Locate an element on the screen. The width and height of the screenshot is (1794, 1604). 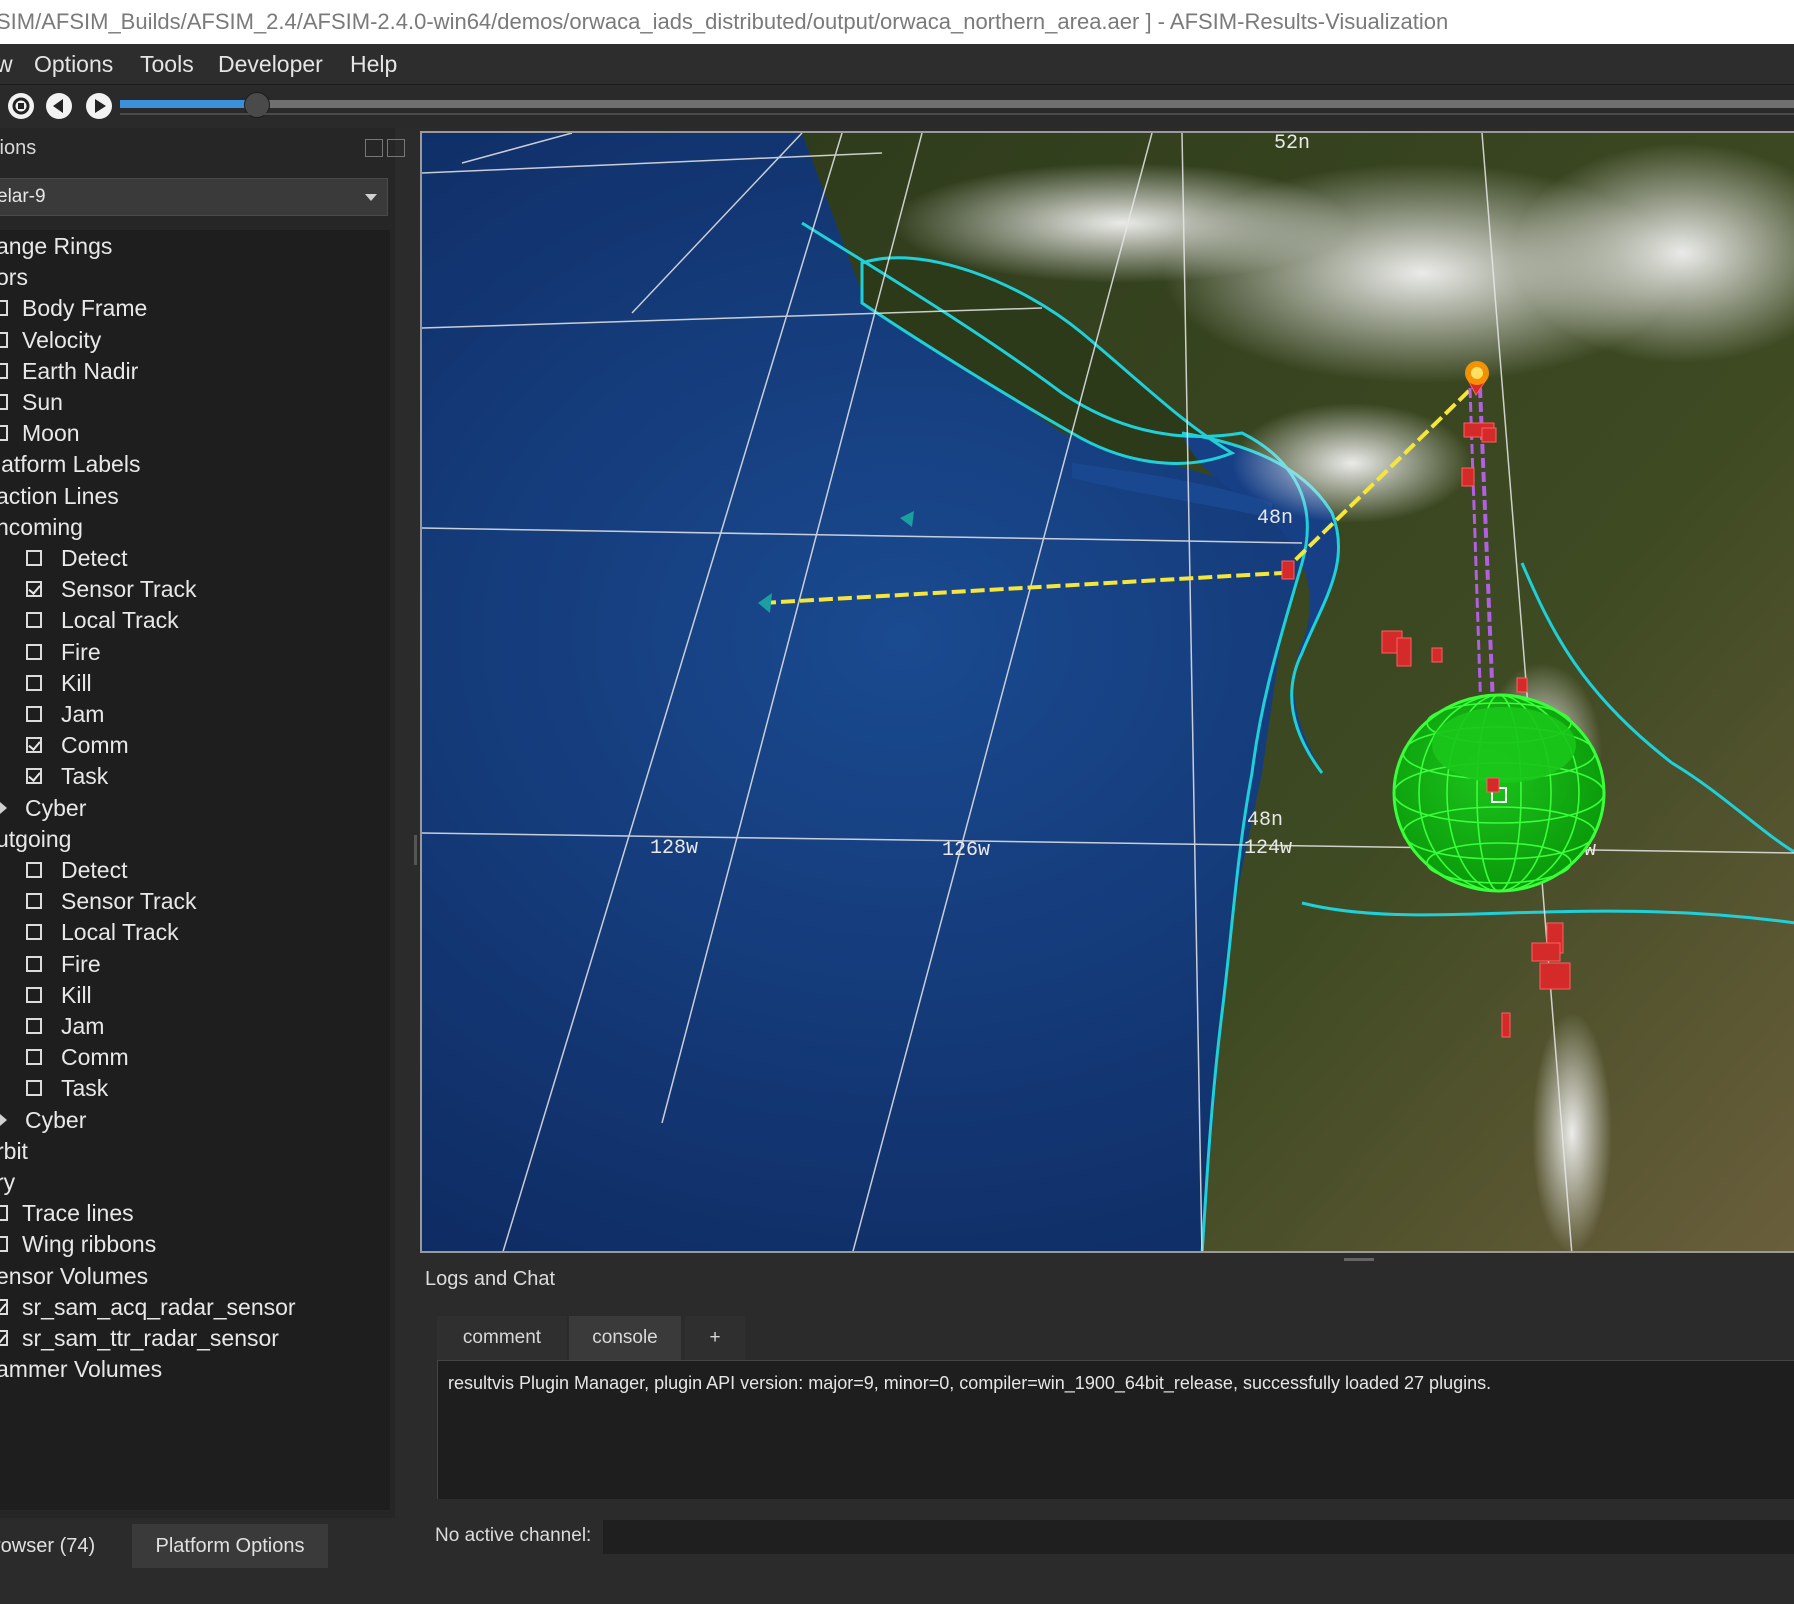
restart-button is located at coordinates (21, 106).